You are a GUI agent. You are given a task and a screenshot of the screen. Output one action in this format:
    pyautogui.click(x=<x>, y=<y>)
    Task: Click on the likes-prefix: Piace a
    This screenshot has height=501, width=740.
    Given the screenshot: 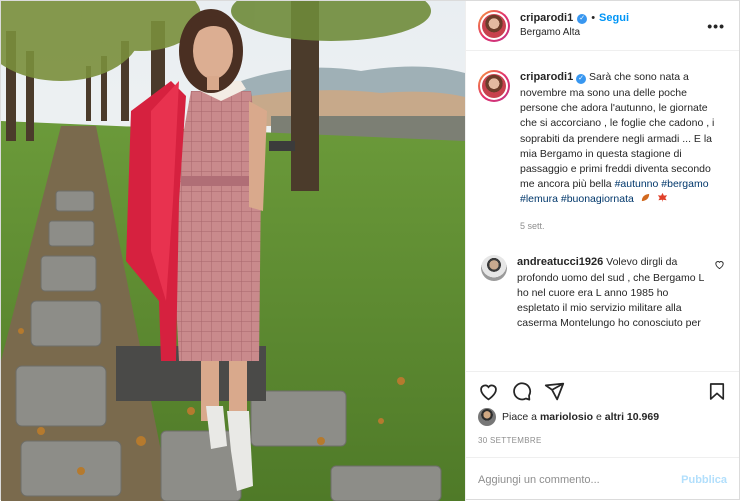 What is the action you would take?
    pyautogui.click(x=520, y=417)
    